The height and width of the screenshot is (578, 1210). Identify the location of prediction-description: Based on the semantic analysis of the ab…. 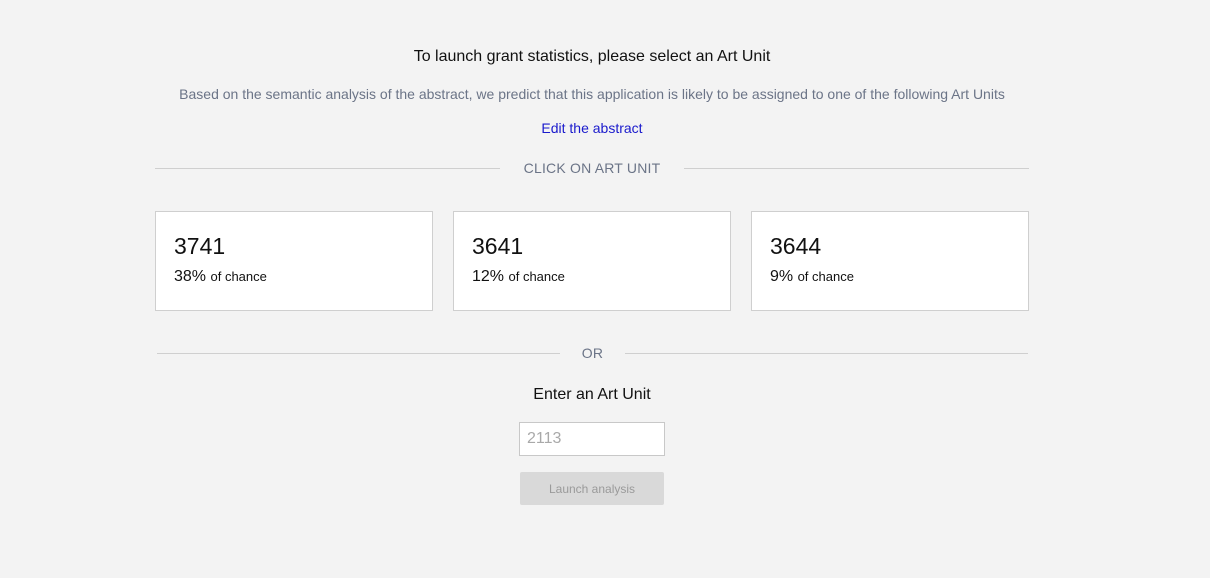
(592, 94).